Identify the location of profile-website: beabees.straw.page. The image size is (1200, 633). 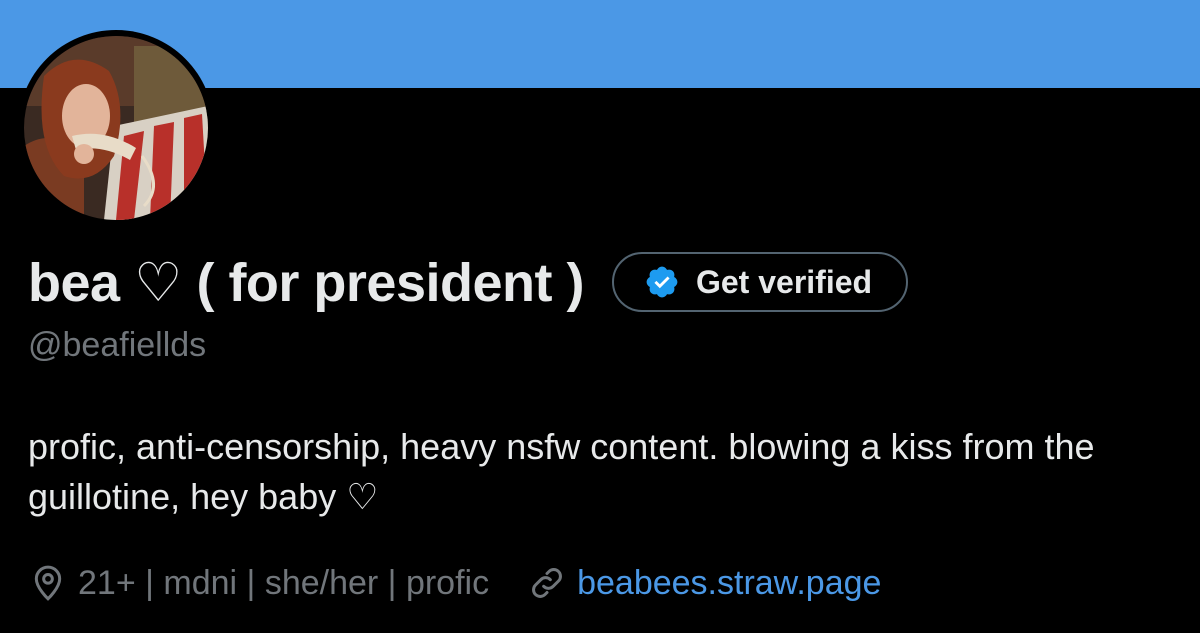
(704, 583).